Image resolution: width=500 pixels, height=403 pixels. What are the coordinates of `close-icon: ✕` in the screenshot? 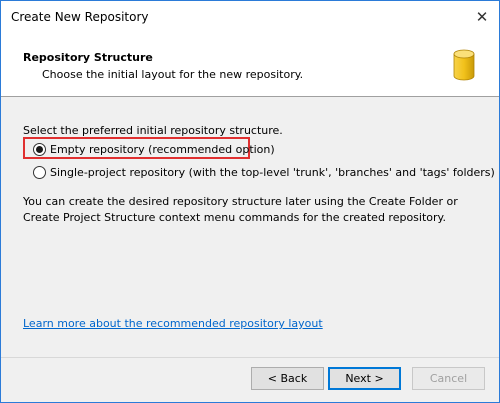 It's located at (482, 16).